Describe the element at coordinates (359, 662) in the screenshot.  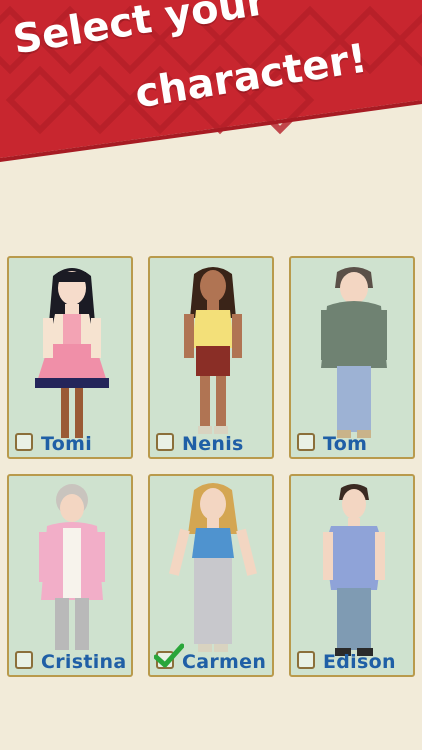
I see `character-name: Edison` at that location.